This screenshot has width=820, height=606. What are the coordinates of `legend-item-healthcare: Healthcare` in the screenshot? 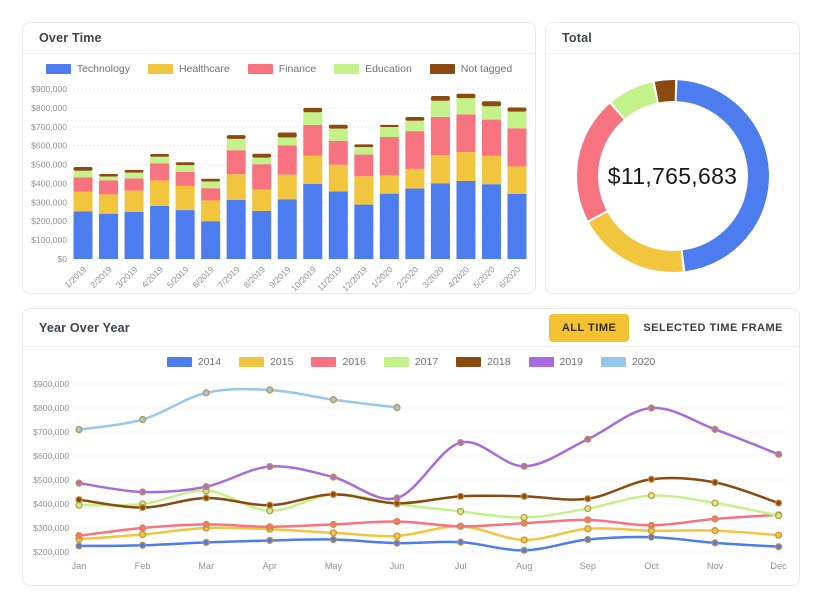 It's located at (188, 69).